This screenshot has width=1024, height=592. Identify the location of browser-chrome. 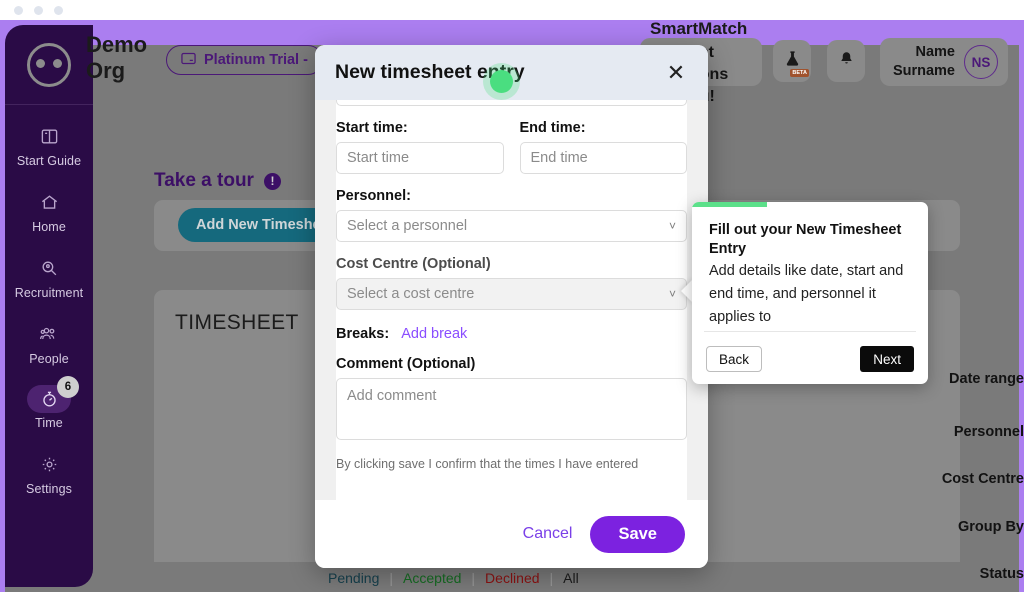
(512, 10).